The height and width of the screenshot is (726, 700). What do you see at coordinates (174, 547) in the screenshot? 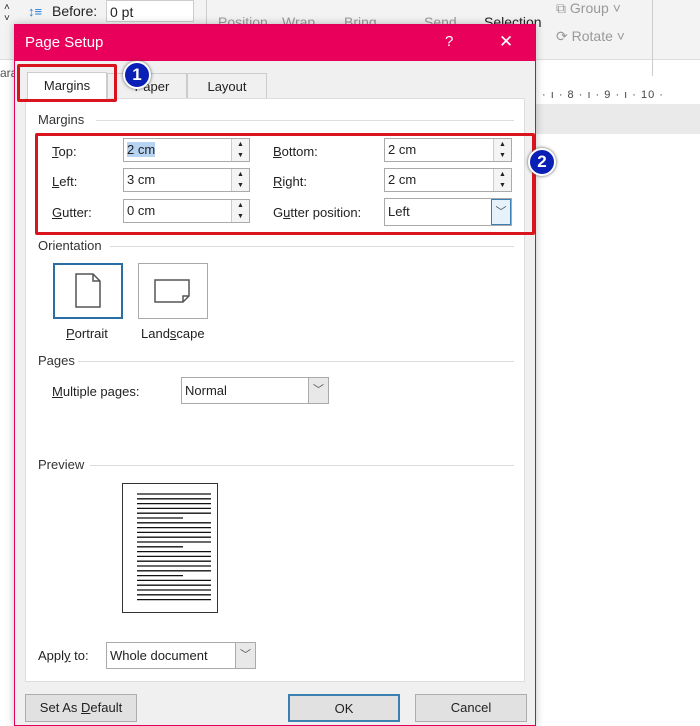
I see `preview-lines` at bounding box center [174, 547].